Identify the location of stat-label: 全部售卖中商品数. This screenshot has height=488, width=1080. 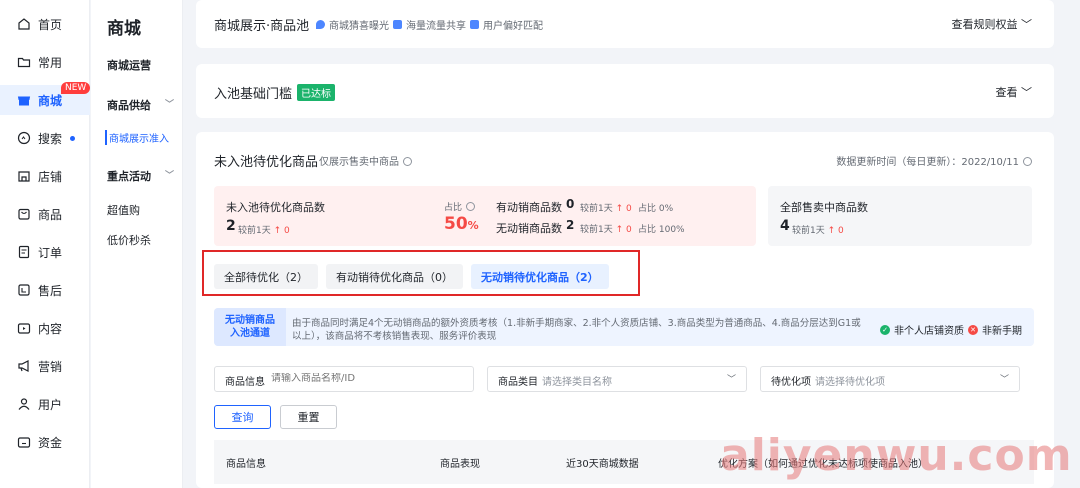
(824, 207).